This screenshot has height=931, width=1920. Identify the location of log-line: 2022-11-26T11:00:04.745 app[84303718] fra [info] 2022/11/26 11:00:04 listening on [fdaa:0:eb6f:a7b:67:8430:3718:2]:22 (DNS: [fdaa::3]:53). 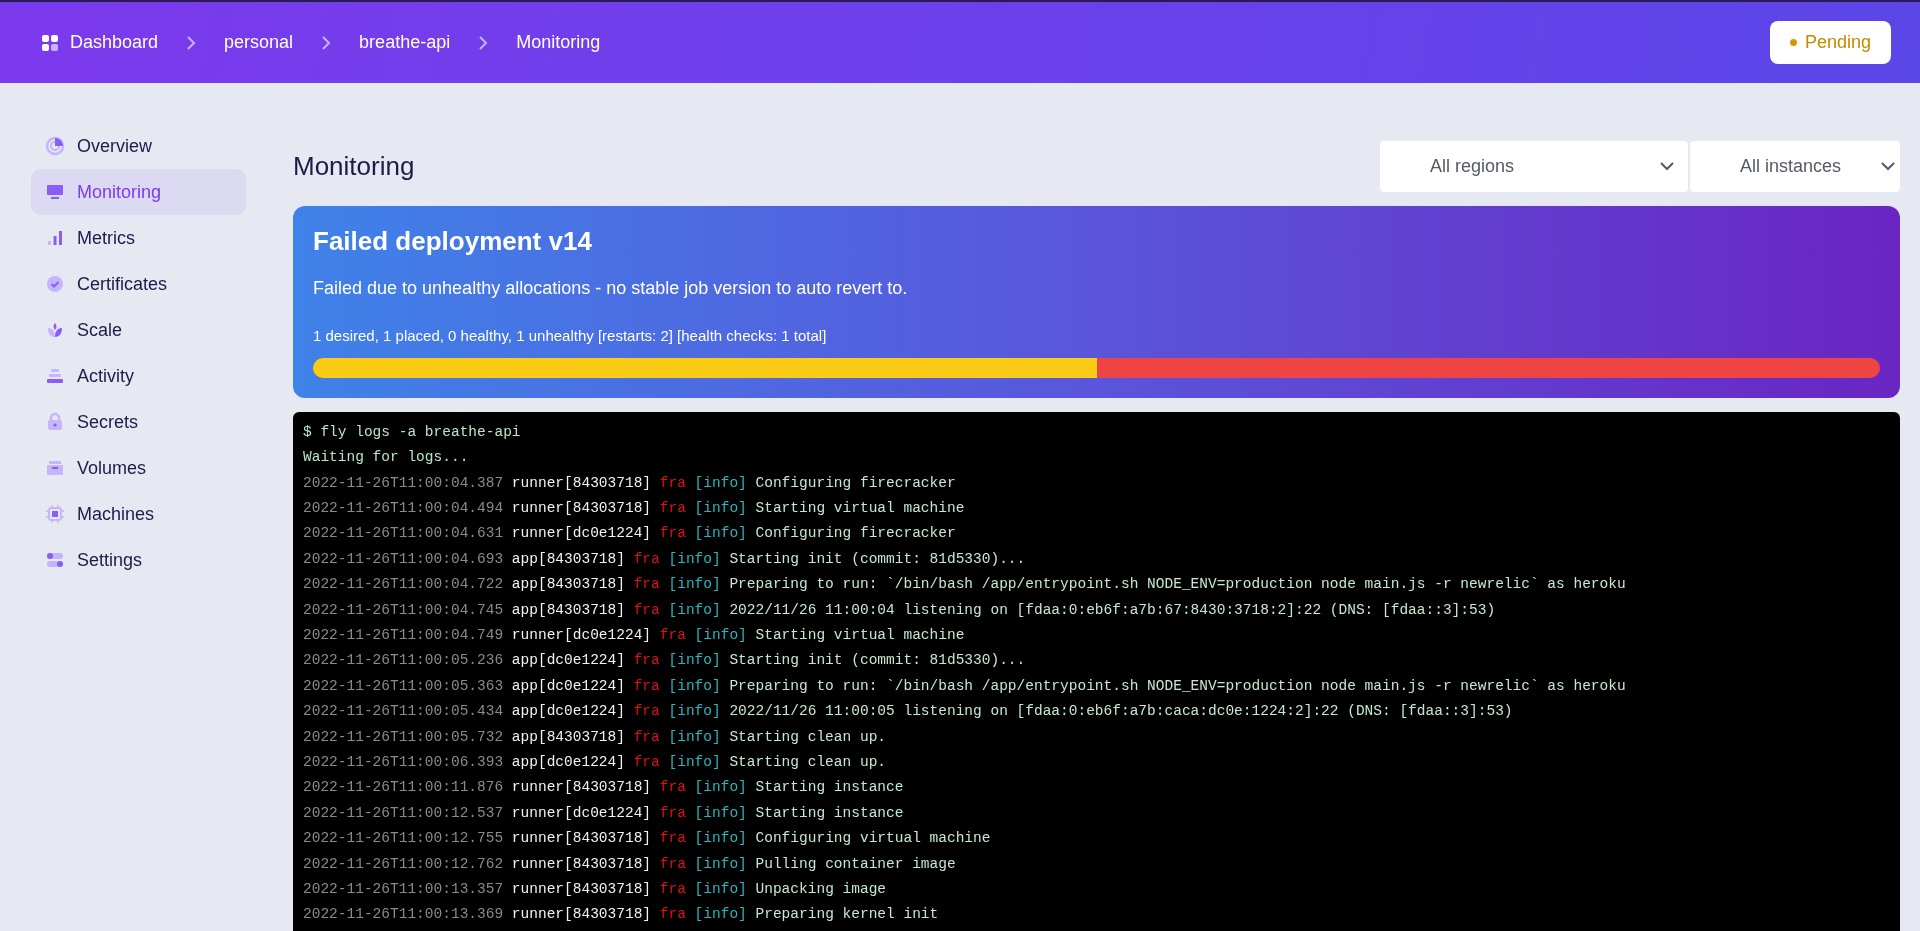
(900, 610).